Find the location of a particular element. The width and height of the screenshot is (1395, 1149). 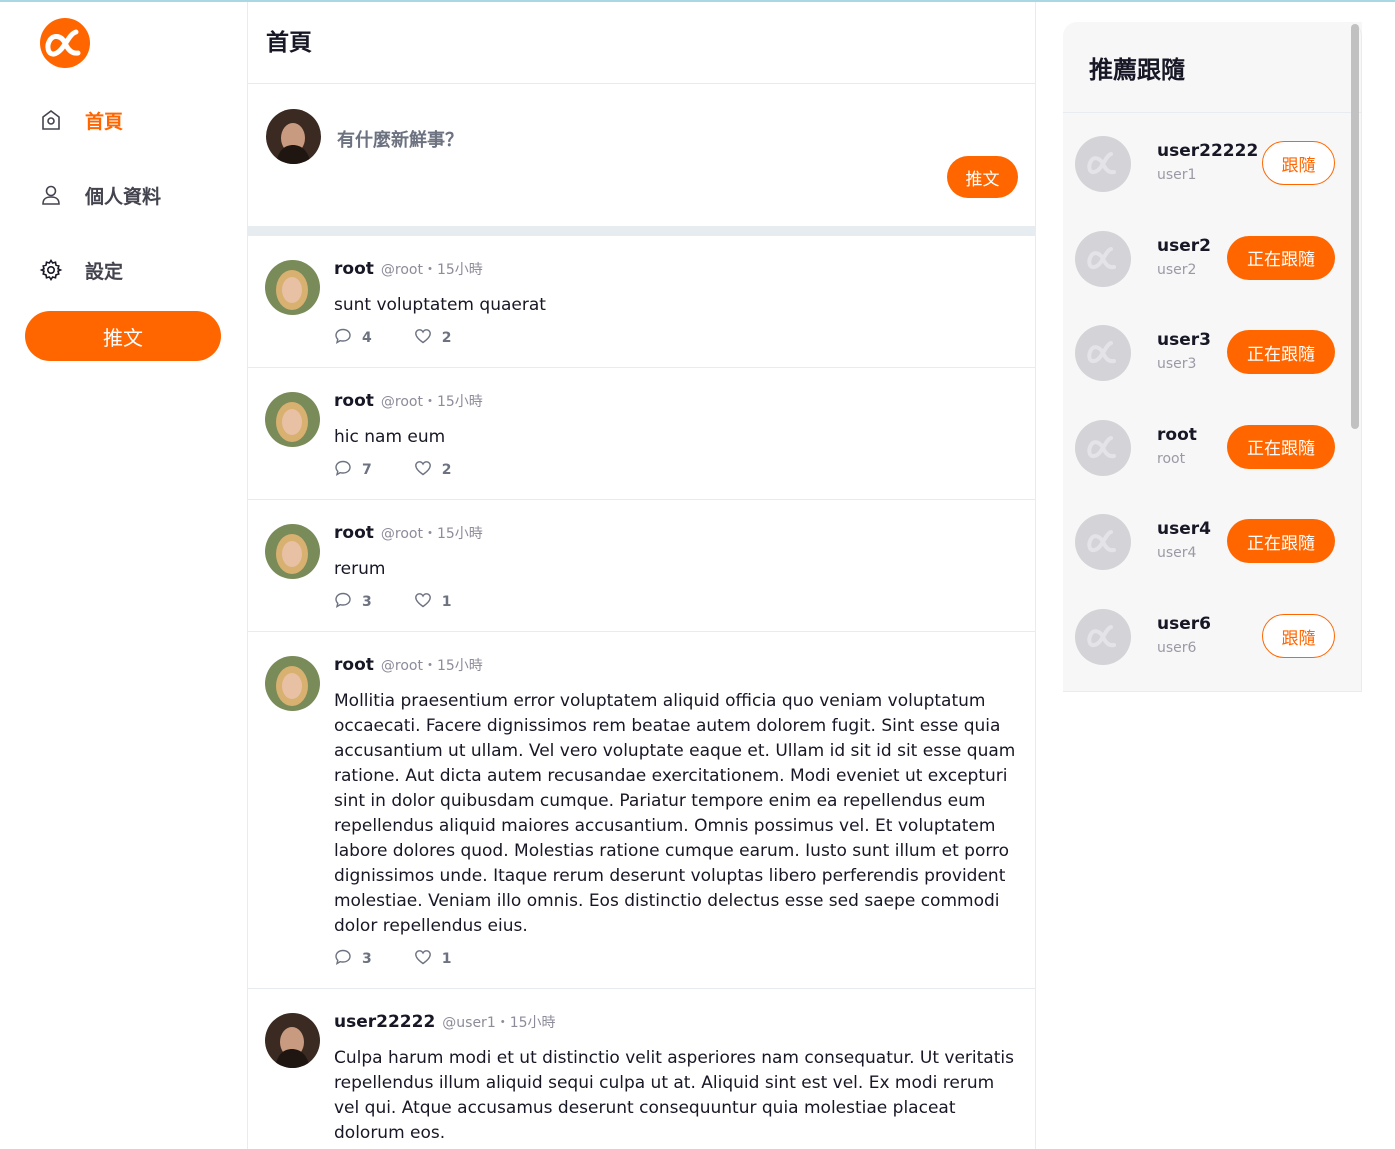

recommend-user-name: user4 is located at coordinates (1184, 529).